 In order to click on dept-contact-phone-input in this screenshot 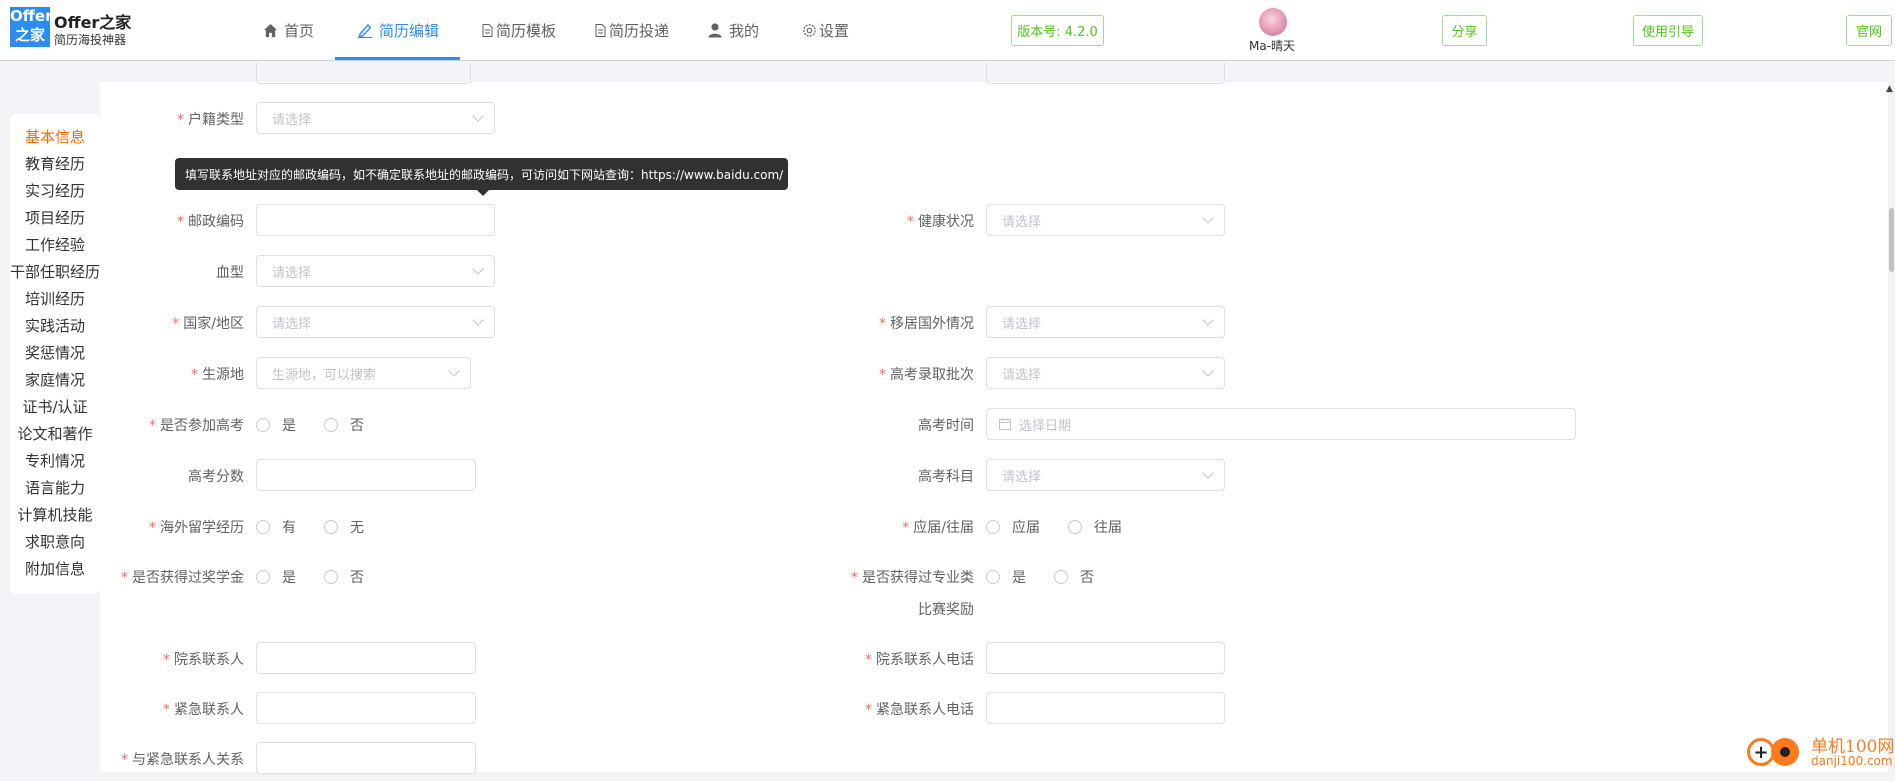, I will do `click(1105, 658)`.